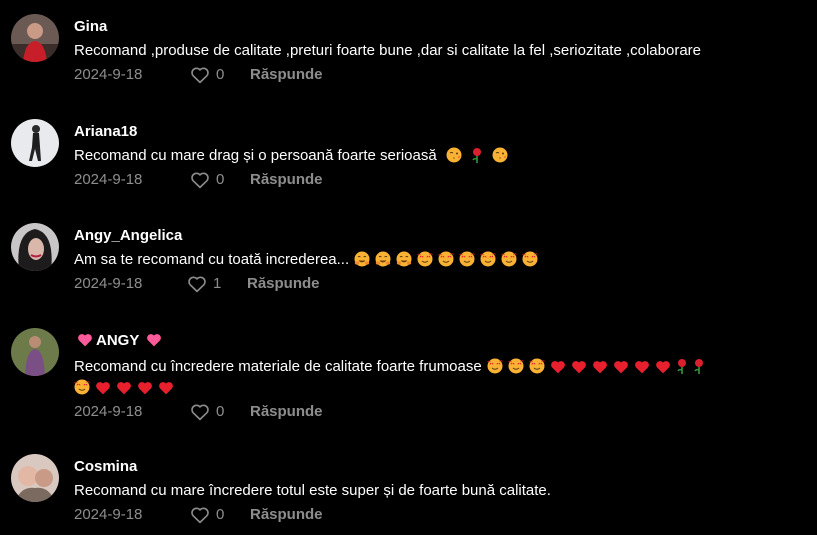 This screenshot has height=535, width=817. Describe the element at coordinates (445, 132) in the screenshot. I see `comment-username: Ariana18` at that location.